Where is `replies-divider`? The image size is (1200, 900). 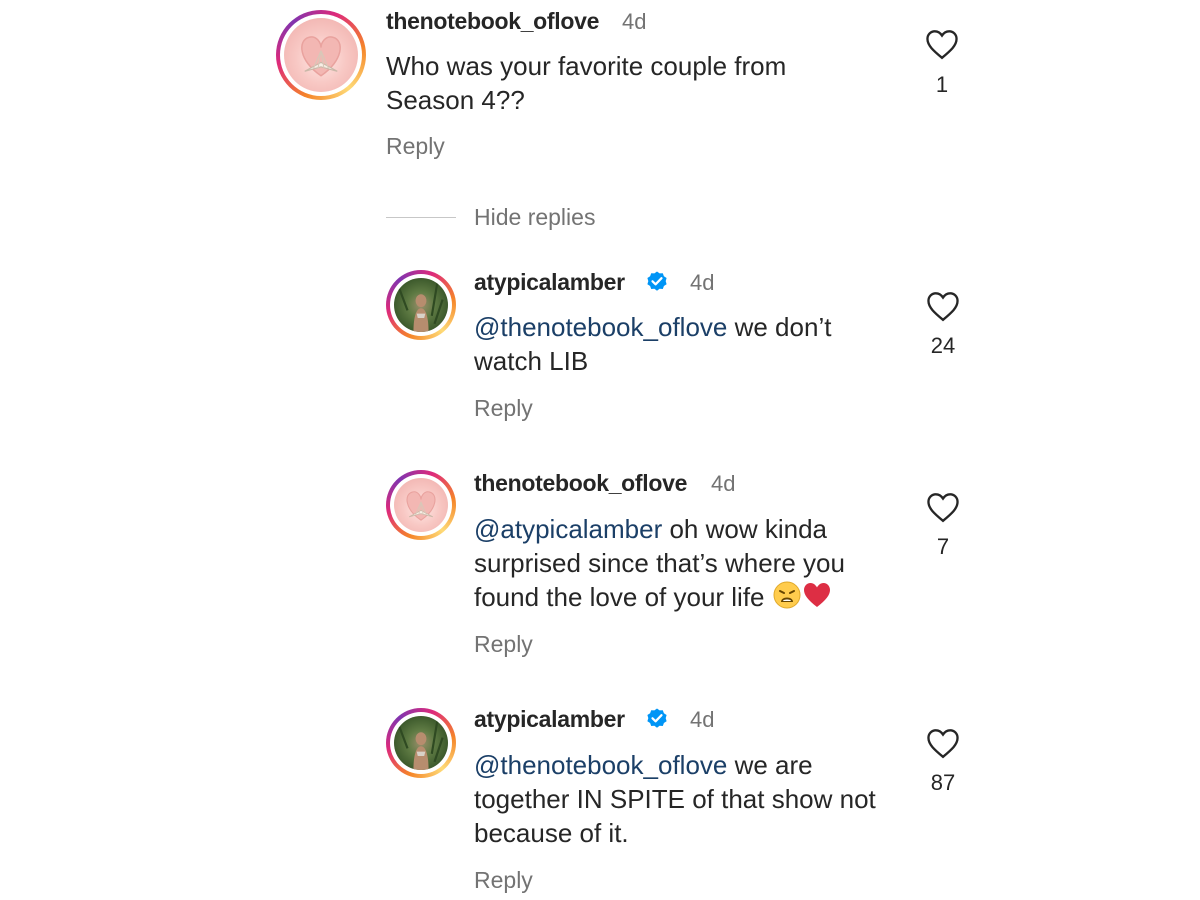
replies-divider is located at coordinates (421, 217).